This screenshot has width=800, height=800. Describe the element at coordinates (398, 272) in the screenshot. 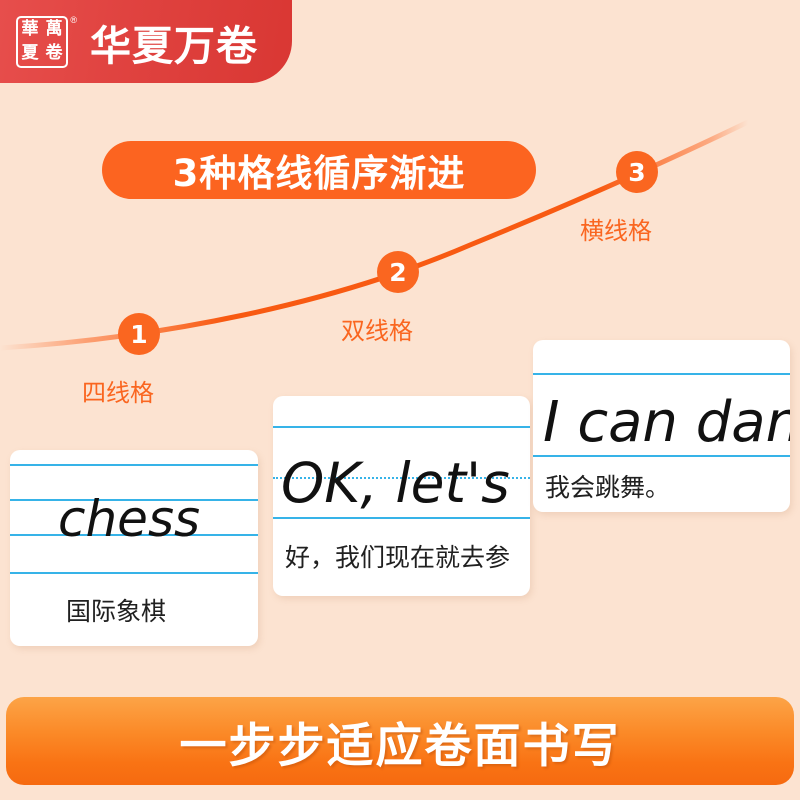

I see `step-number-2: 2` at that location.